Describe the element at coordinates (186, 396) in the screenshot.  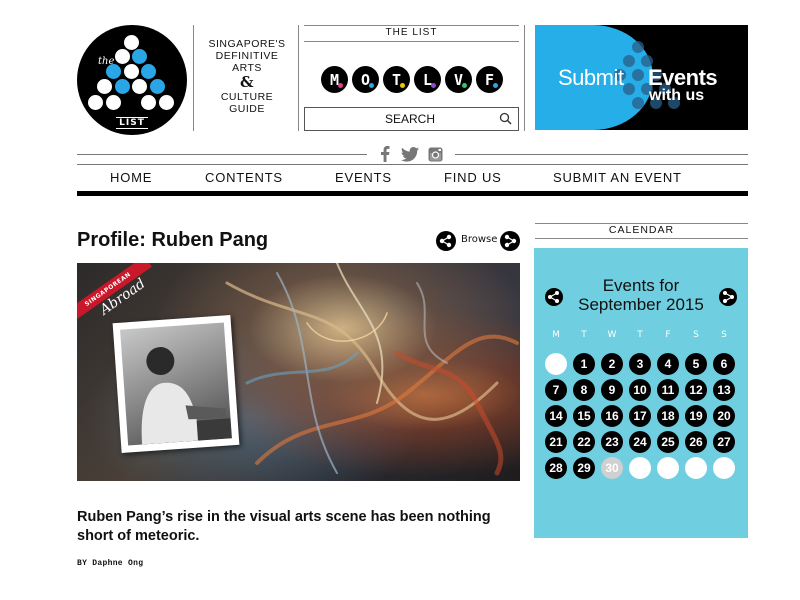
I see `person-silhouette` at that location.